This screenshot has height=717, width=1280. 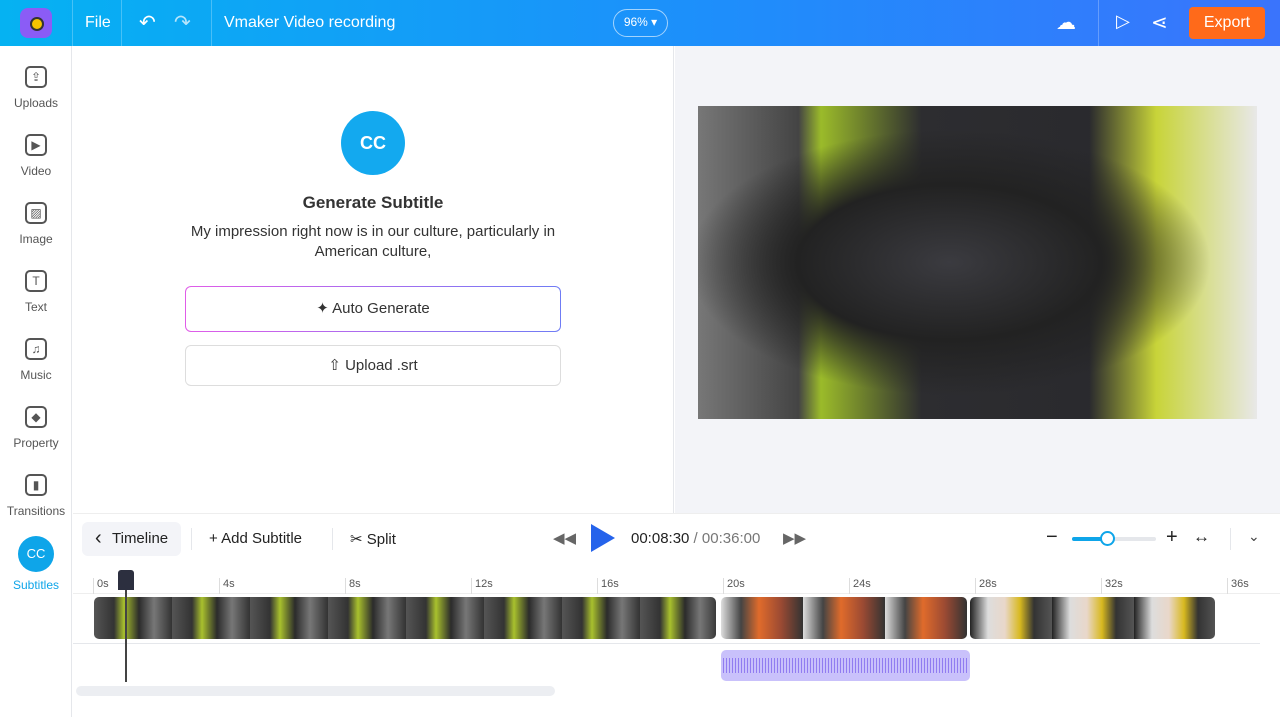 What do you see at coordinates (1227, 23) in the screenshot?
I see `export-button: Export` at bounding box center [1227, 23].